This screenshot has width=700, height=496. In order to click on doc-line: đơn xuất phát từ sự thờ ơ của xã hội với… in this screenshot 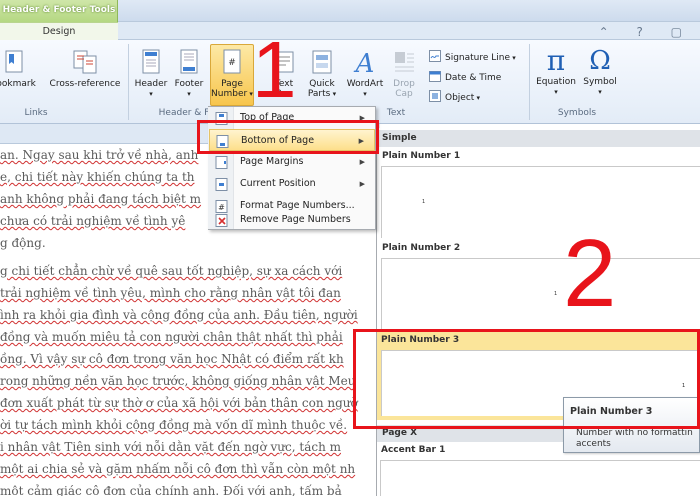, I will do `click(179, 403)`.